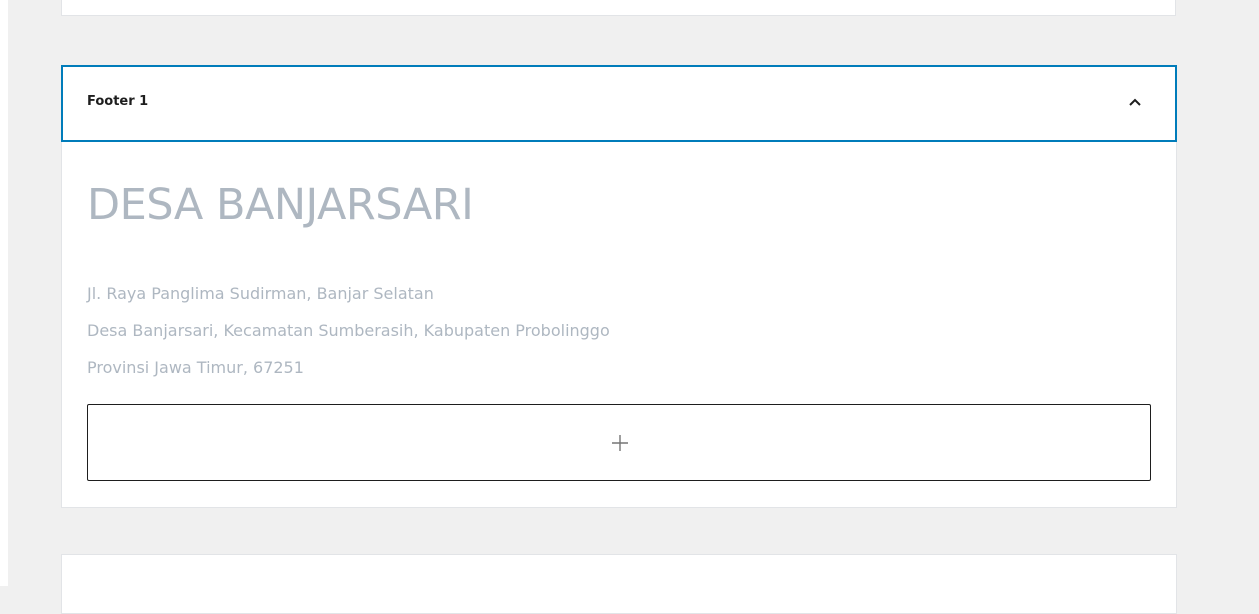 The image size is (1259, 614). I want to click on left-gutter, so click(4, 293).